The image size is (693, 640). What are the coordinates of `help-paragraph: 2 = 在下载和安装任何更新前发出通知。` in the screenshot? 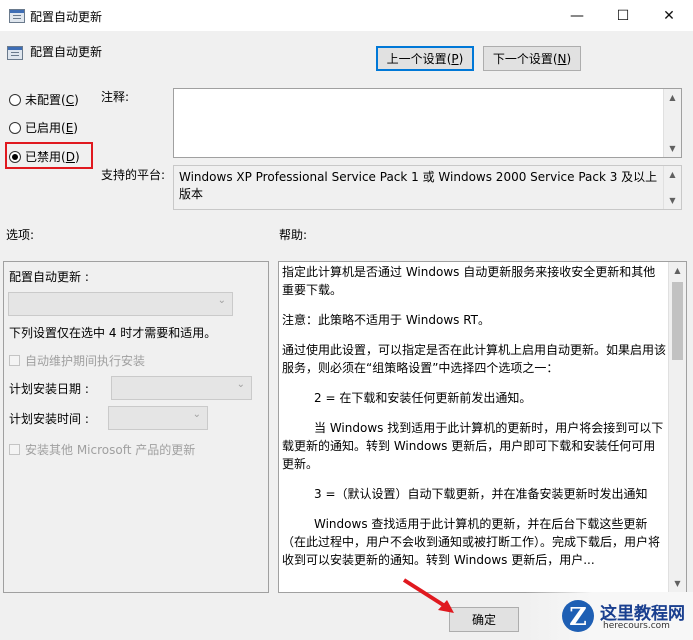 It's located at (423, 398).